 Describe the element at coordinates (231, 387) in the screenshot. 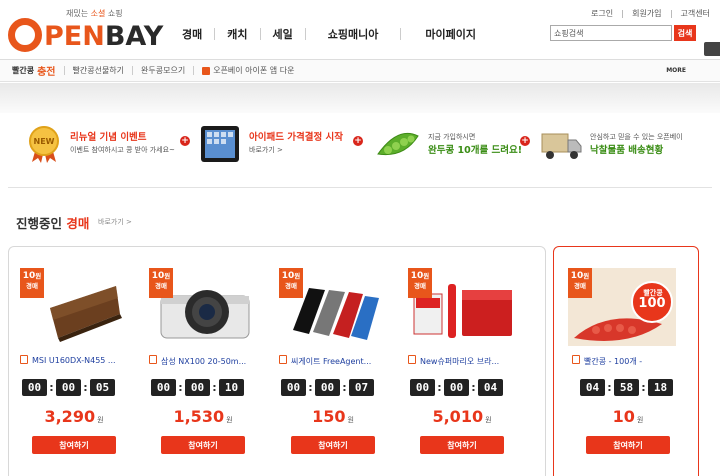

I see `timer-seconds: 10` at that location.